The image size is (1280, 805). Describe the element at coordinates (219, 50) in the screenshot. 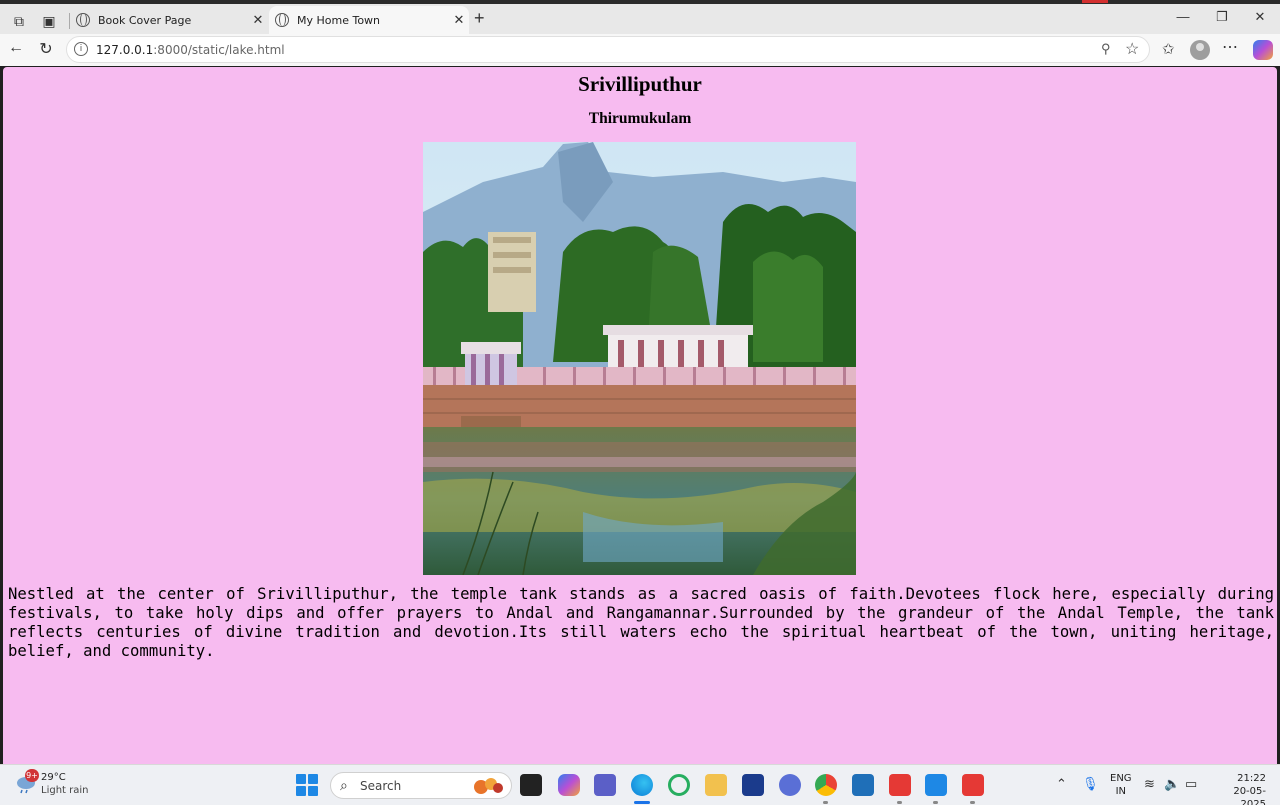

I see `url-path: :8000/static/lake.html` at that location.